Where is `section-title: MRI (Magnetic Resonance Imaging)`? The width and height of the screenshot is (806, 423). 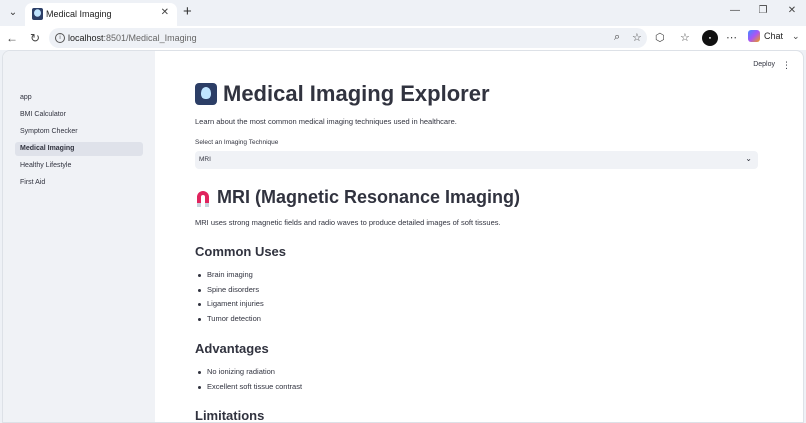 section-title: MRI (Magnetic Resonance Imaging) is located at coordinates (357, 198).